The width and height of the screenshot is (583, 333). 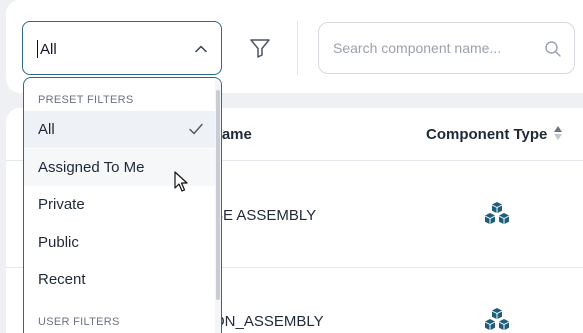 I want to click on menu-item-recent: Recent, so click(x=120, y=279).